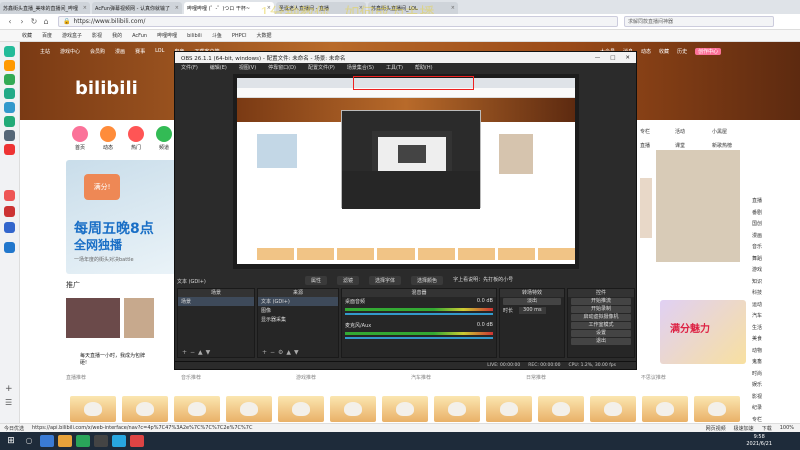  Describe the element at coordinates (394, 67) in the screenshot. I see `menu-item: 工具(T)` at that location.